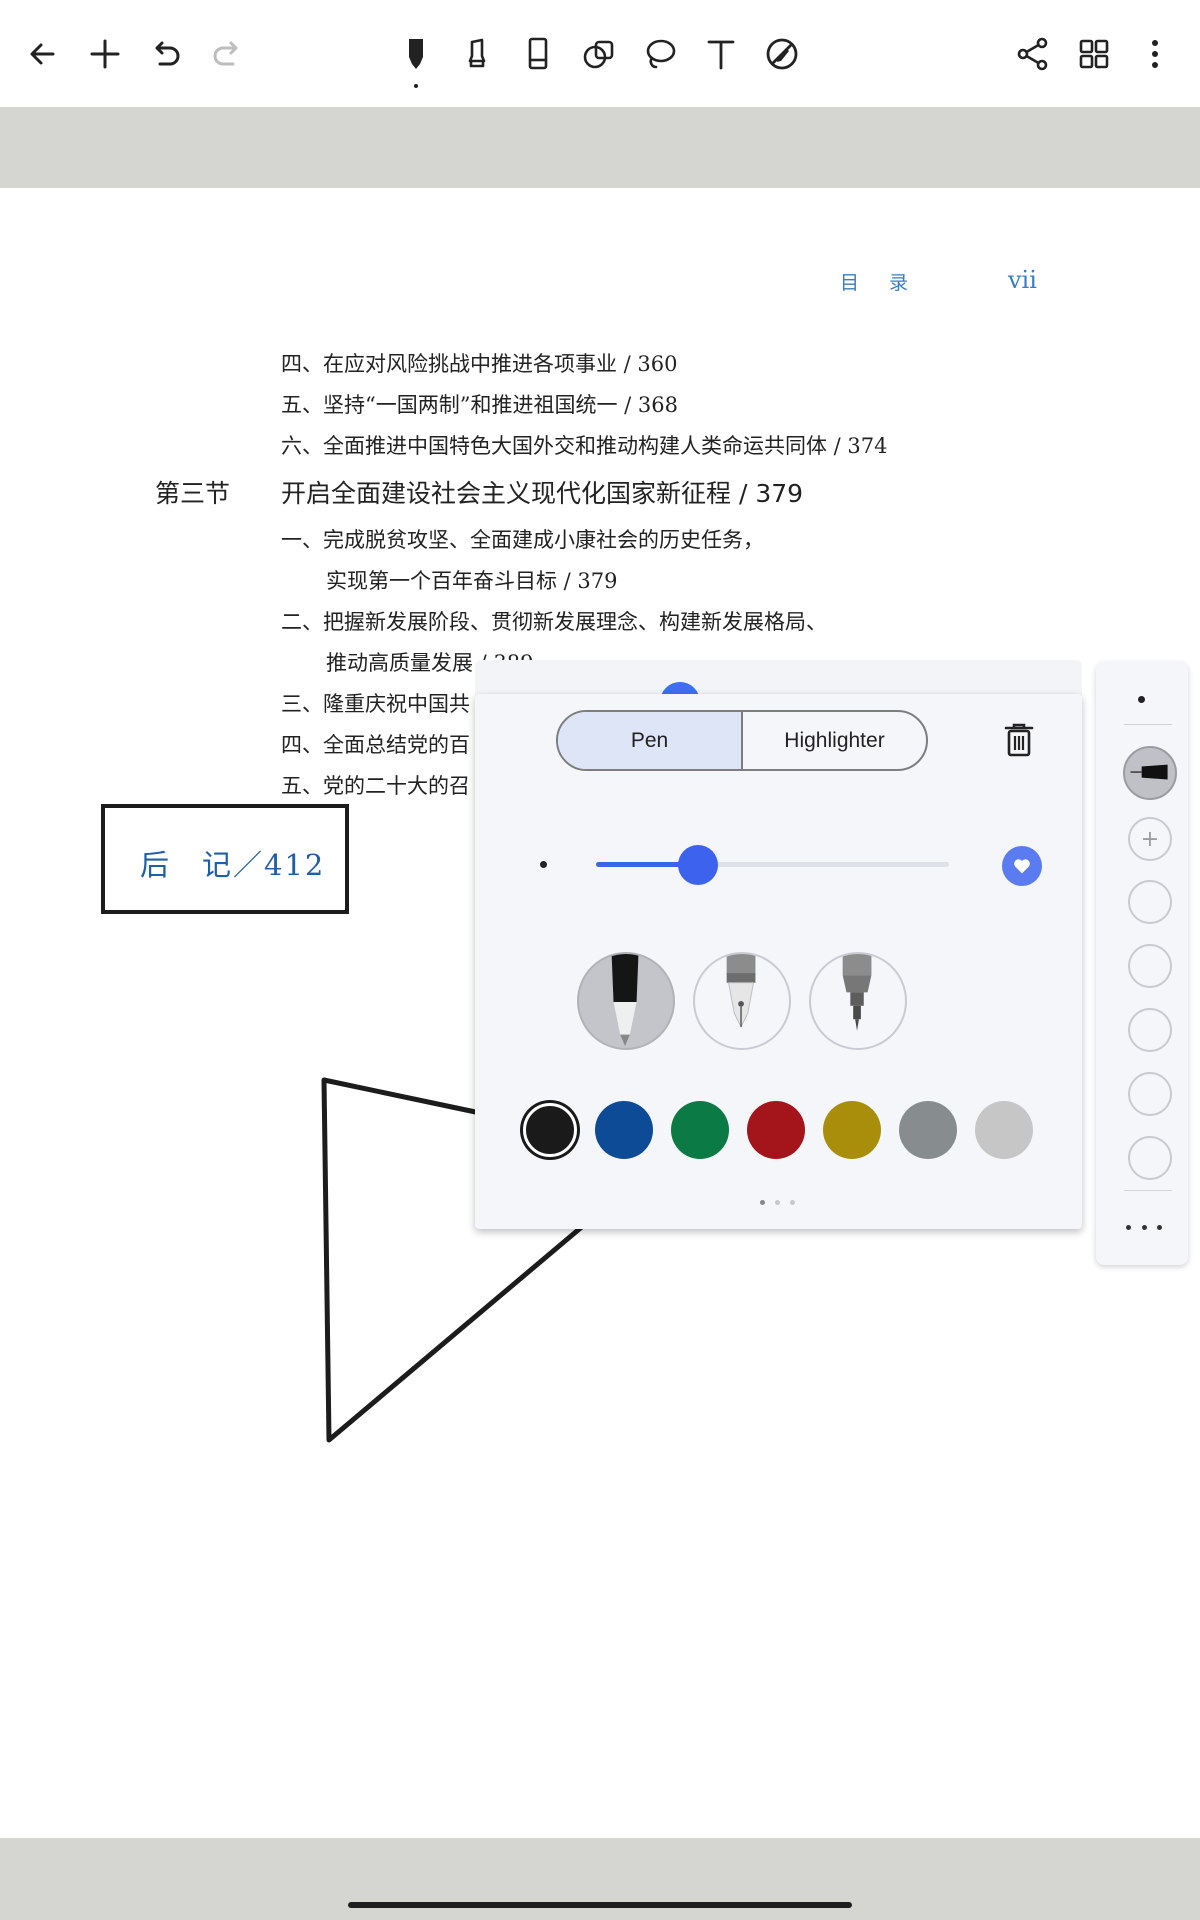  What do you see at coordinates (600, 1905) in the screenshot?
I see `home-indicator` at bounding box center [600, 1905].